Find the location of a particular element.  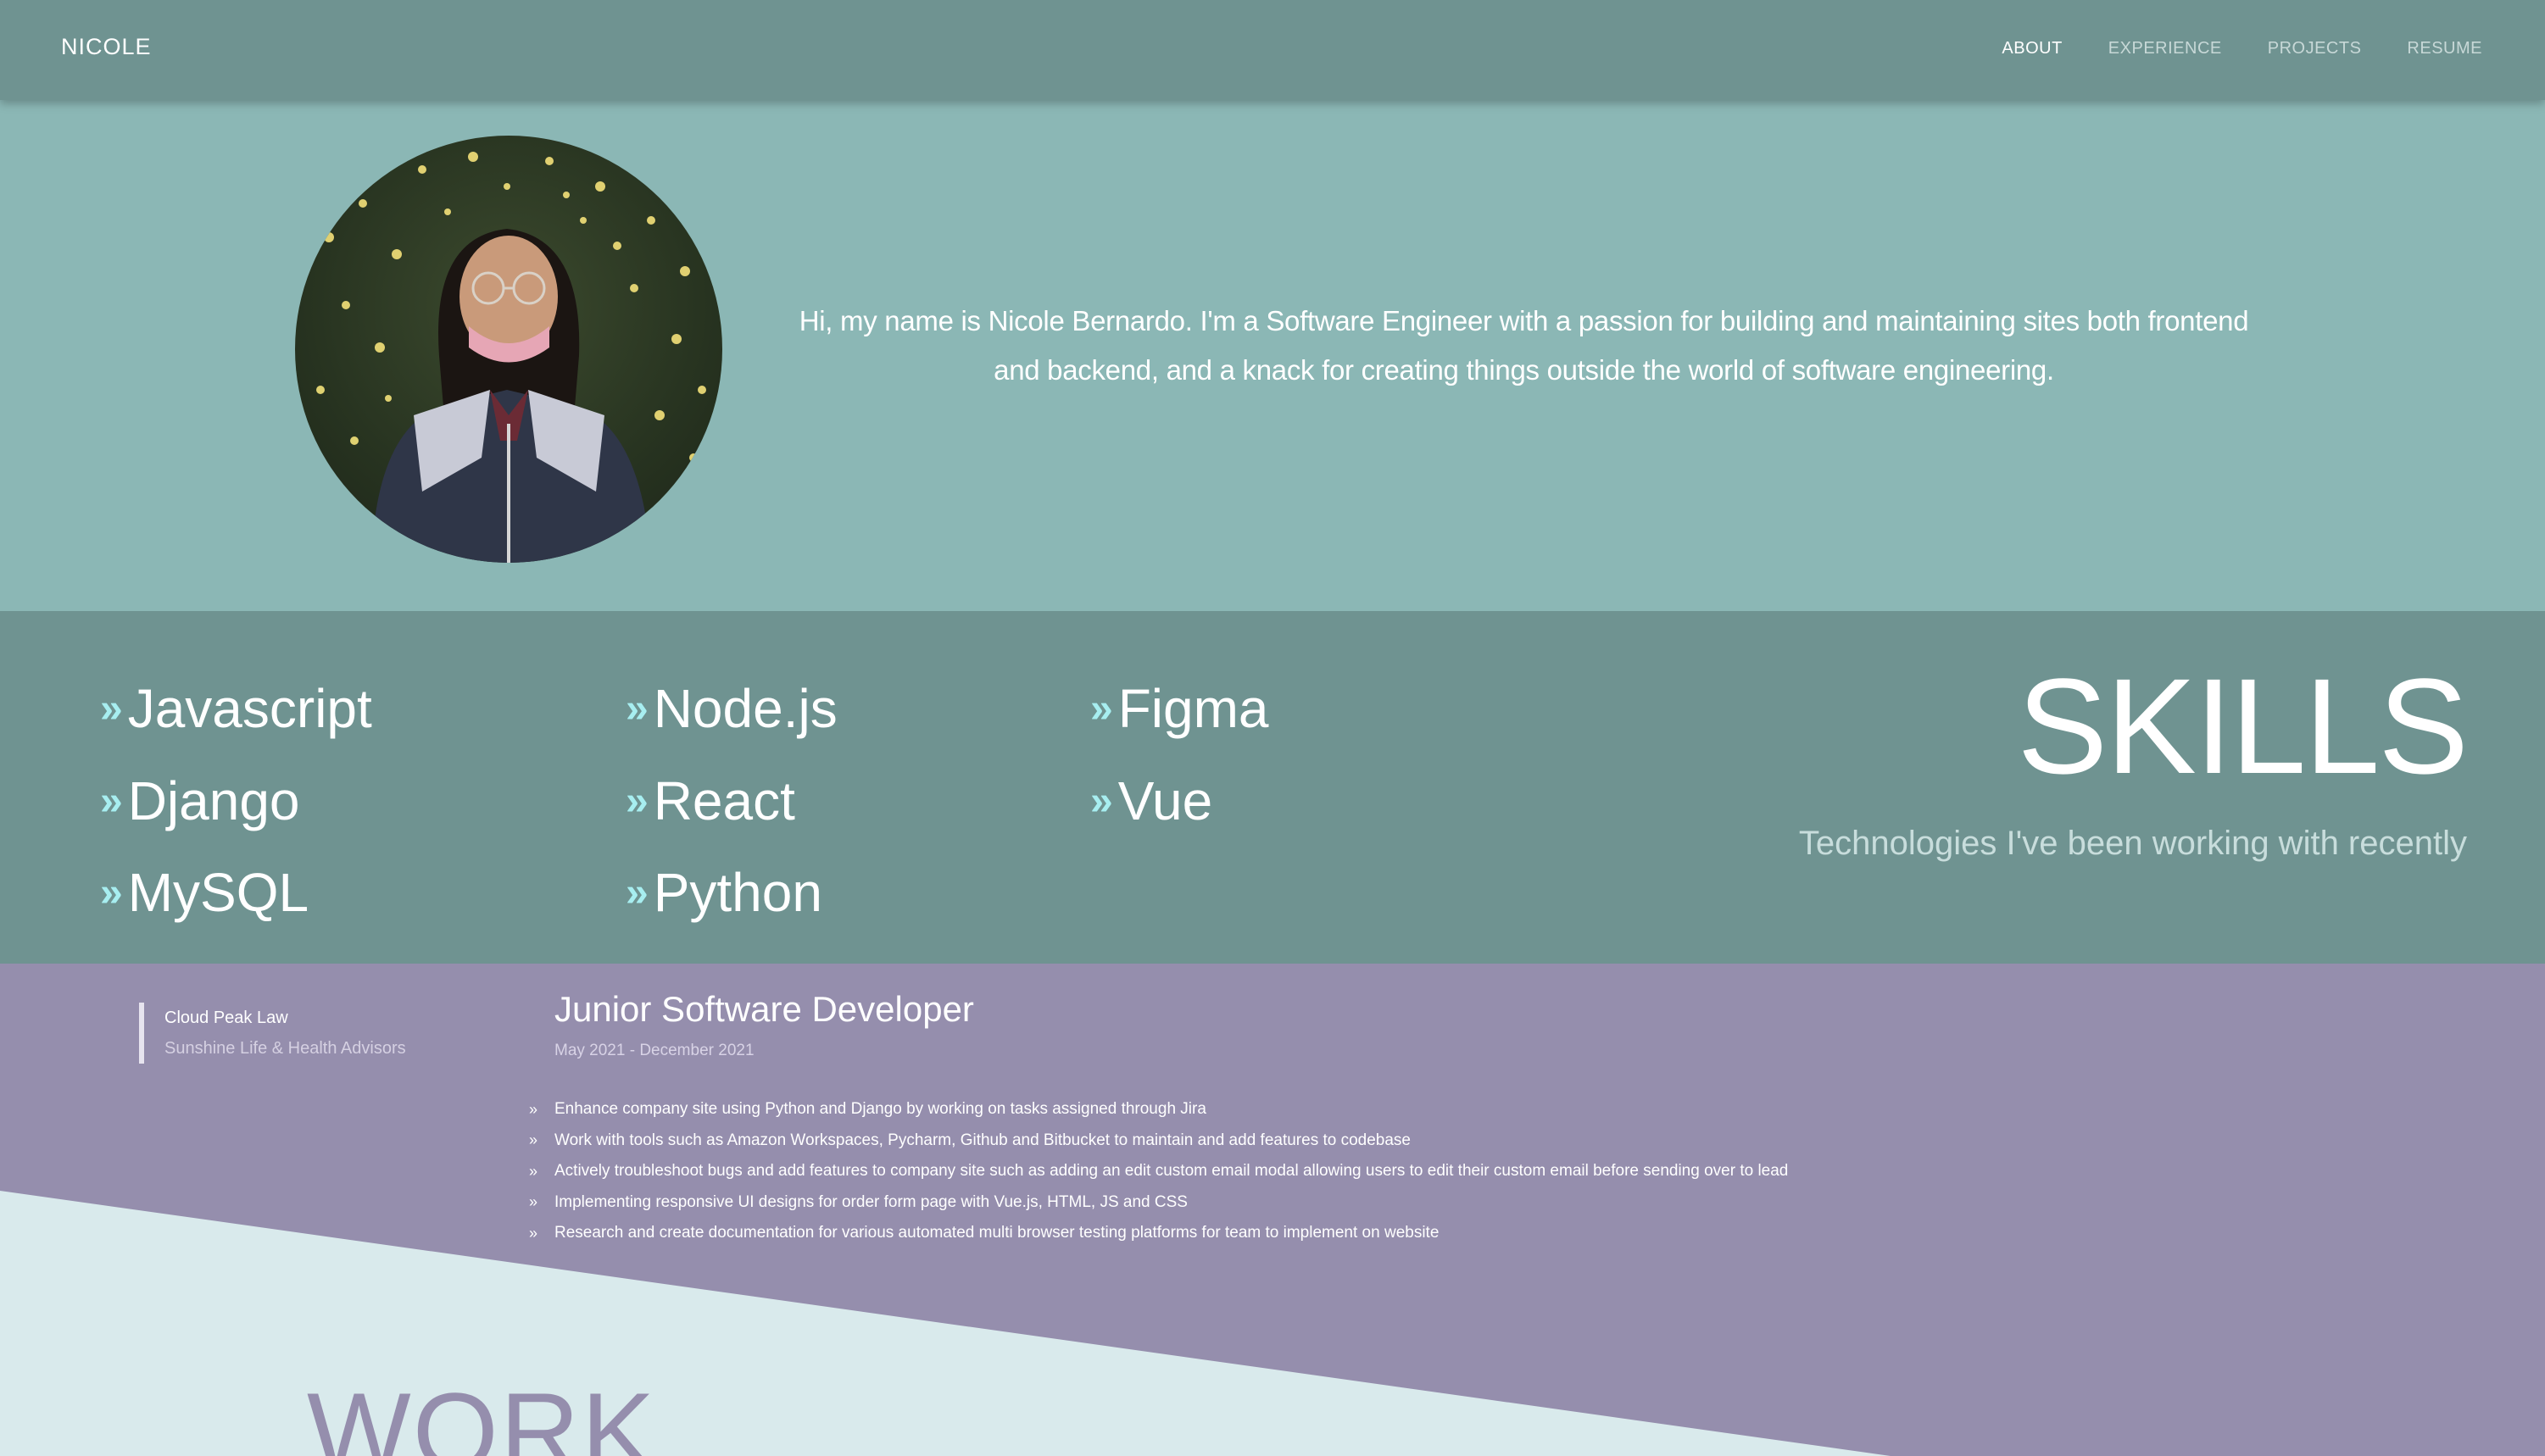

skill-item: » Javascript is located at coordinates (236, 708).